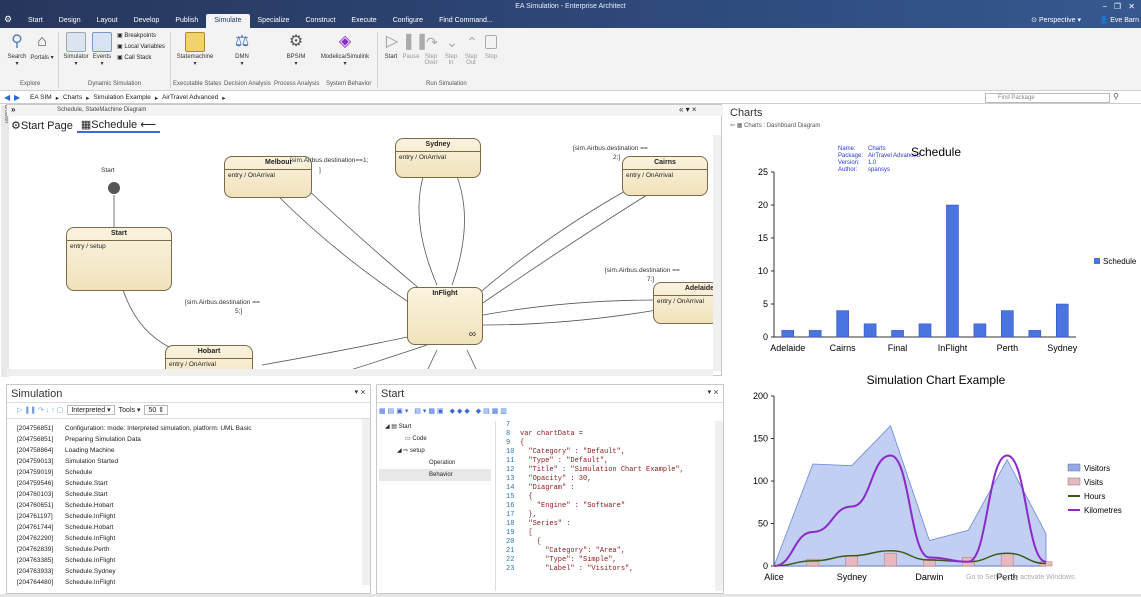 The width and height of the screenshot is (1141, 597). I want to click on breadcrumb-item: Charts, so click(72, 98).